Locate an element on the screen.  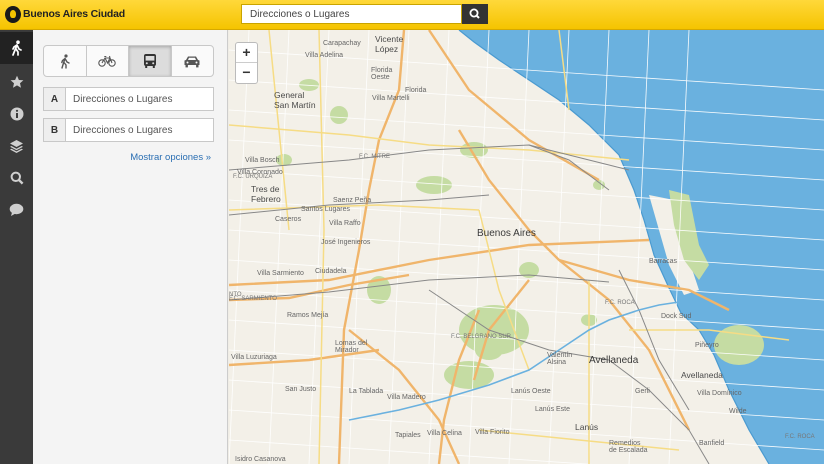
top-bar: Buenos Aires Ciudad is located at coordinates (412, 15).